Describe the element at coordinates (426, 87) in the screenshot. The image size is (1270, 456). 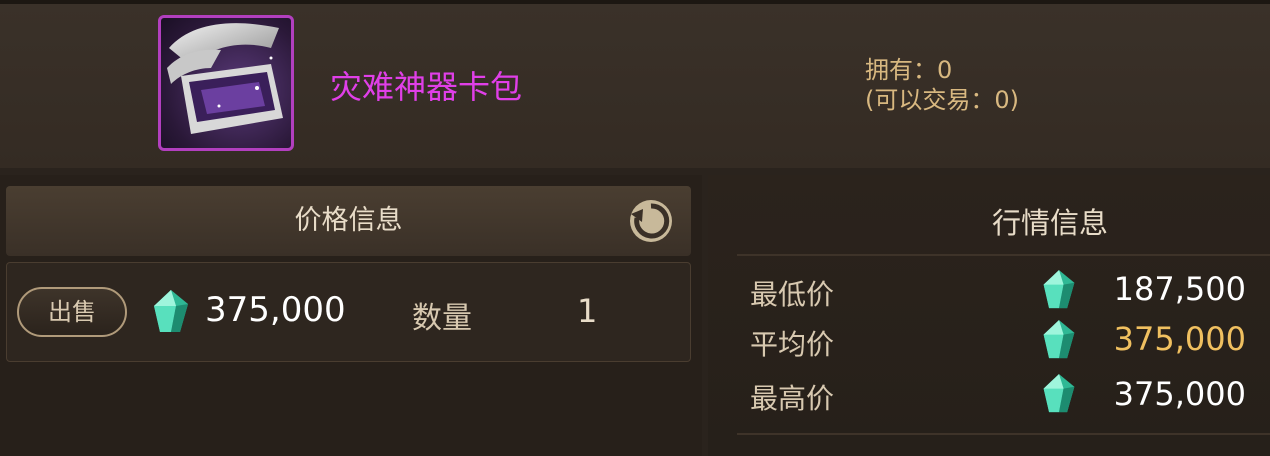
I see `item-name: 灾难神器卡包` at that location.